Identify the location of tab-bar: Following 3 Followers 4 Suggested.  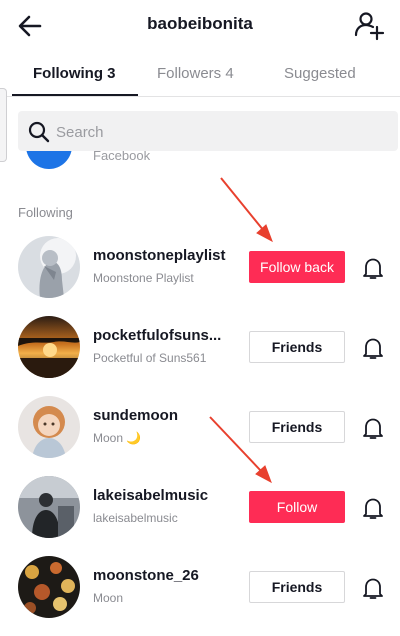
(200, 73).